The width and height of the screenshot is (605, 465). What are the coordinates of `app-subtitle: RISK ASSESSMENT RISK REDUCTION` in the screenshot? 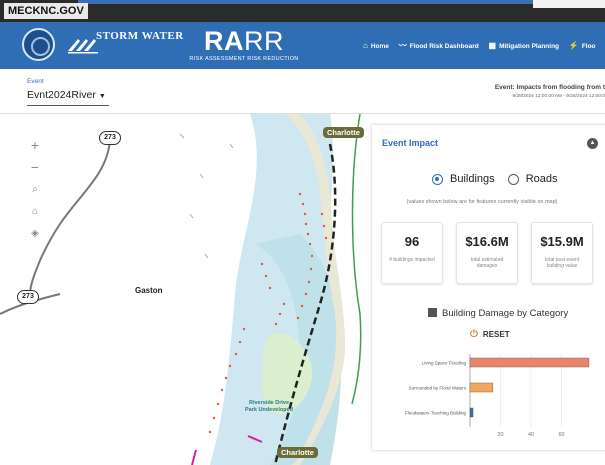 It's located at (244, 59).